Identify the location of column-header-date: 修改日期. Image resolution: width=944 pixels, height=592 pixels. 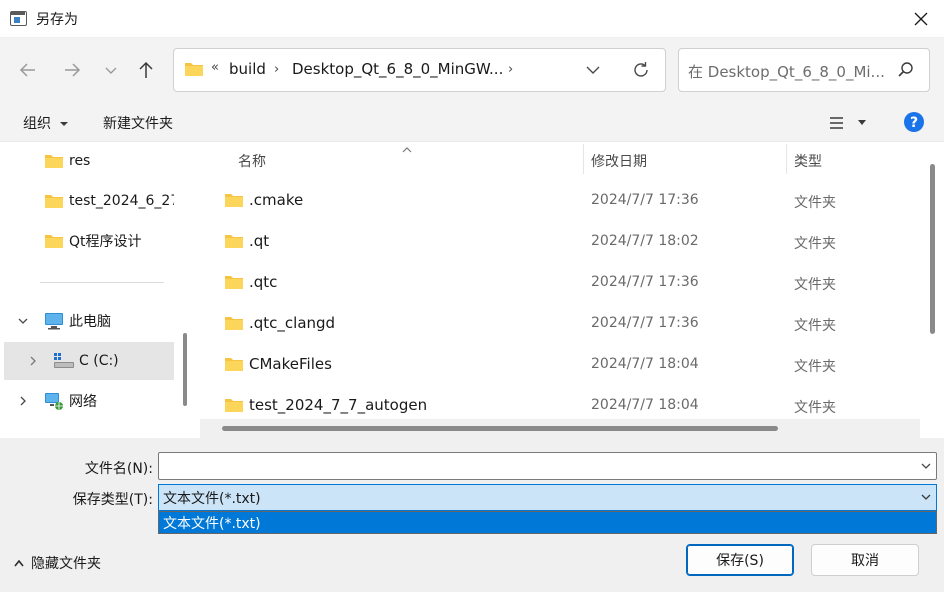
(619, 161).